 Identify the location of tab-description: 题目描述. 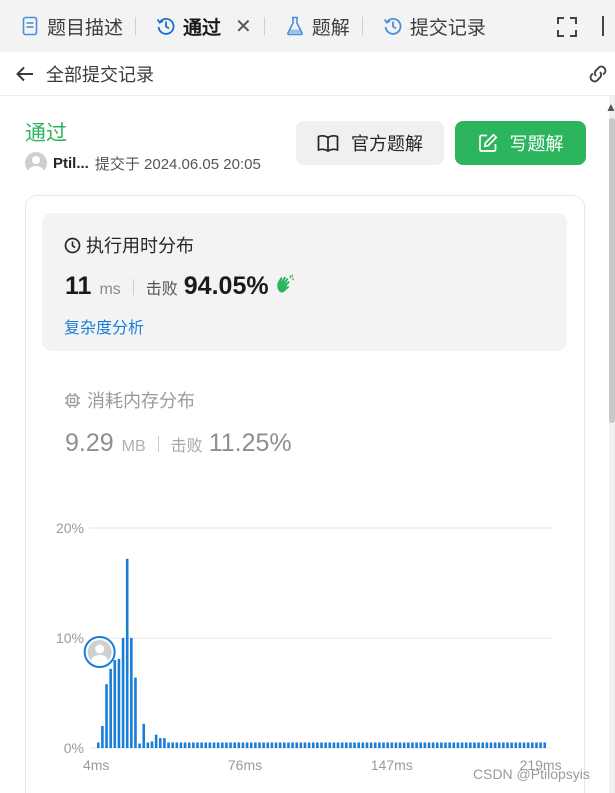
(68, 26).